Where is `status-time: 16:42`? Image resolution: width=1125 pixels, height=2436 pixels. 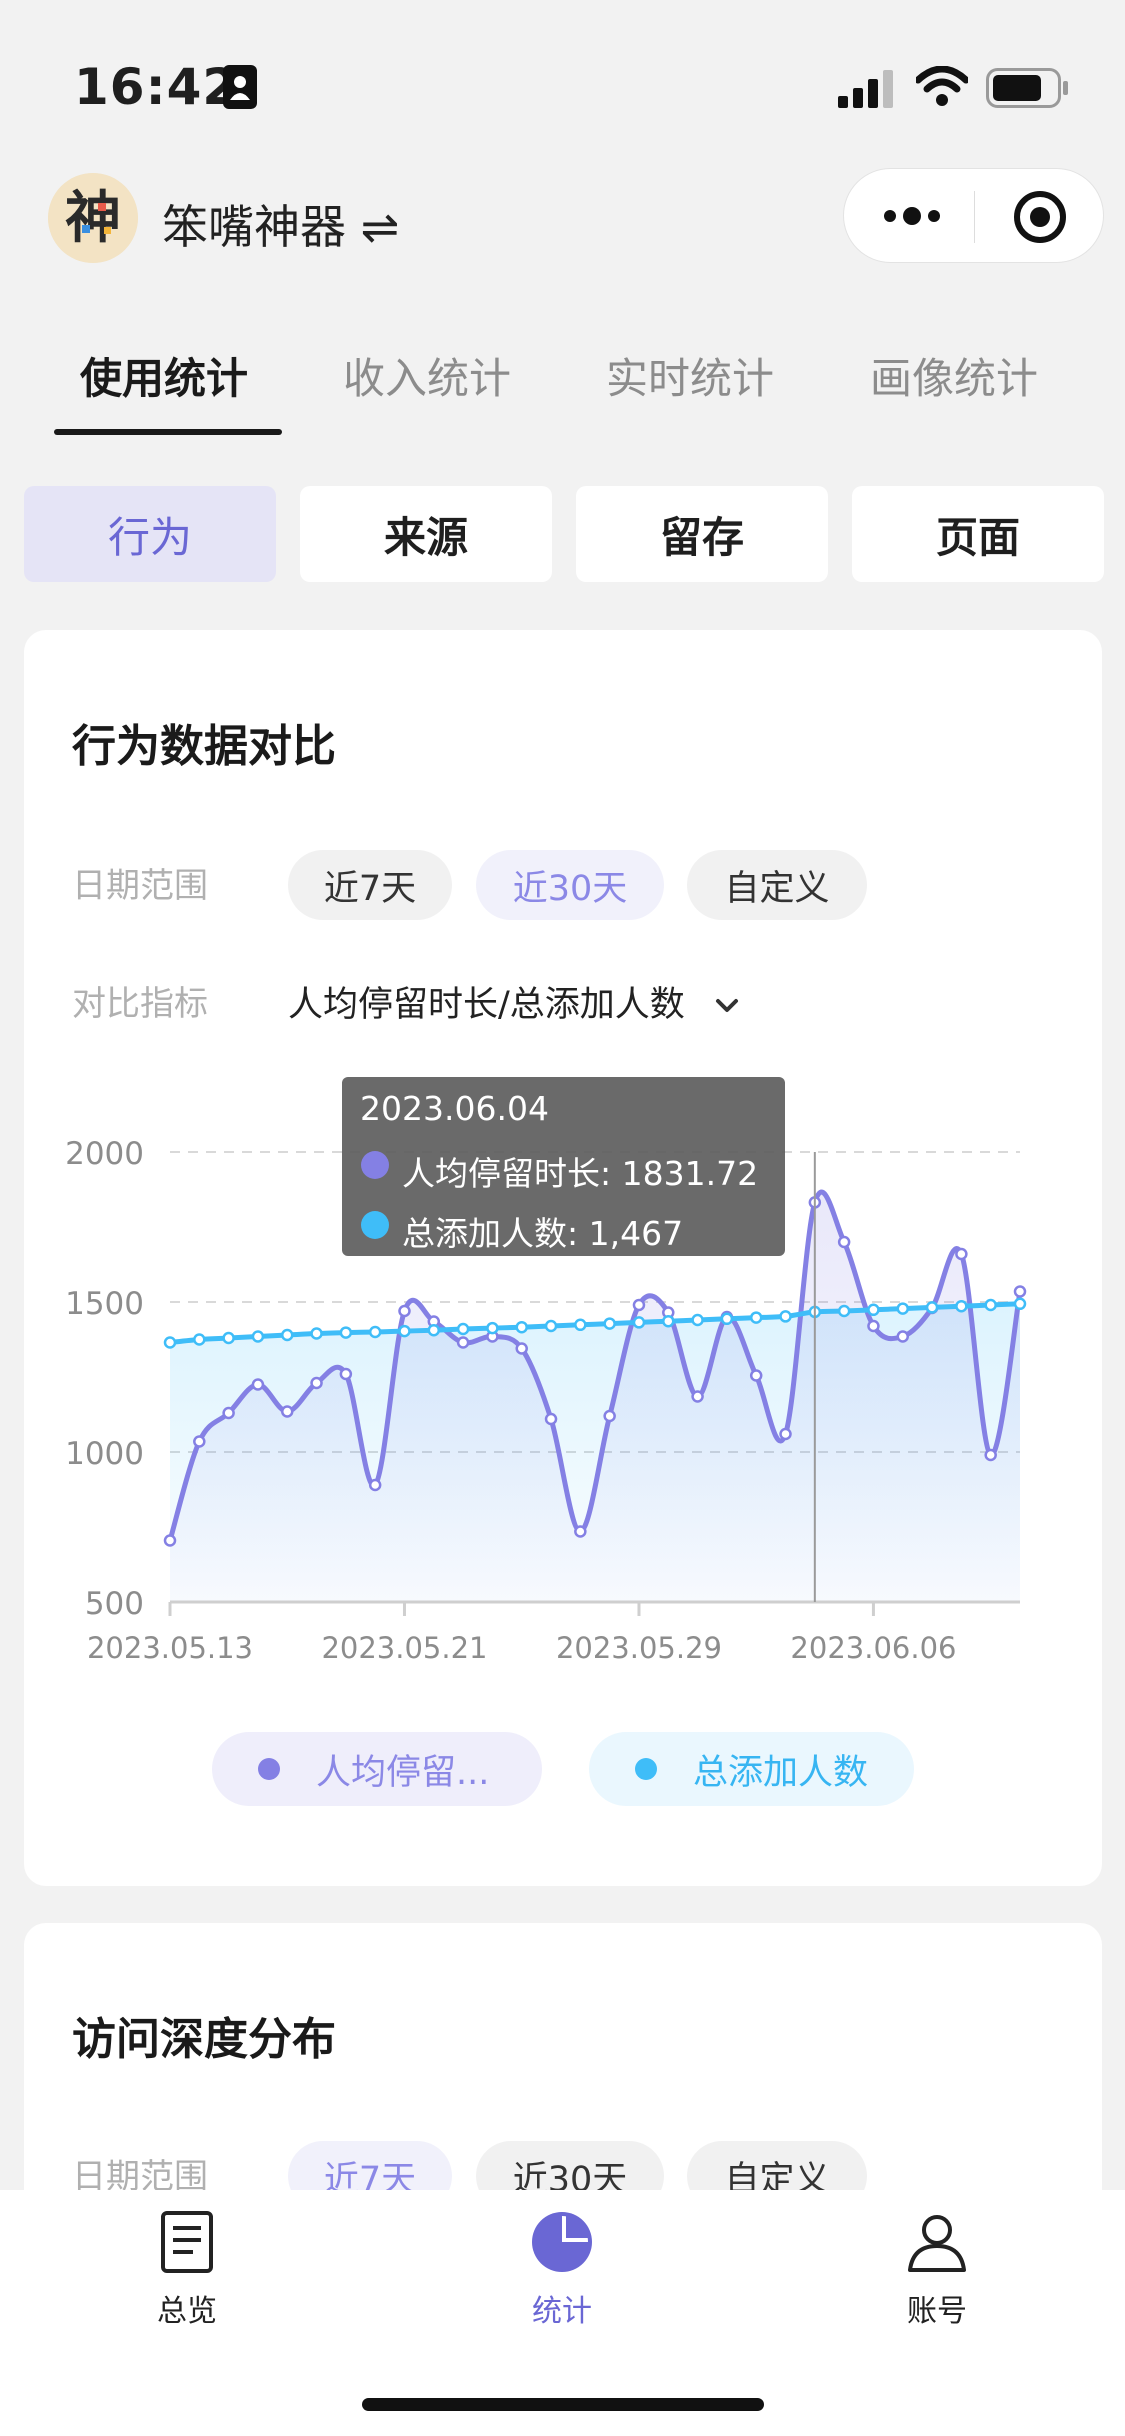
status-time: 16:42 is located at coordinates (156, 87).